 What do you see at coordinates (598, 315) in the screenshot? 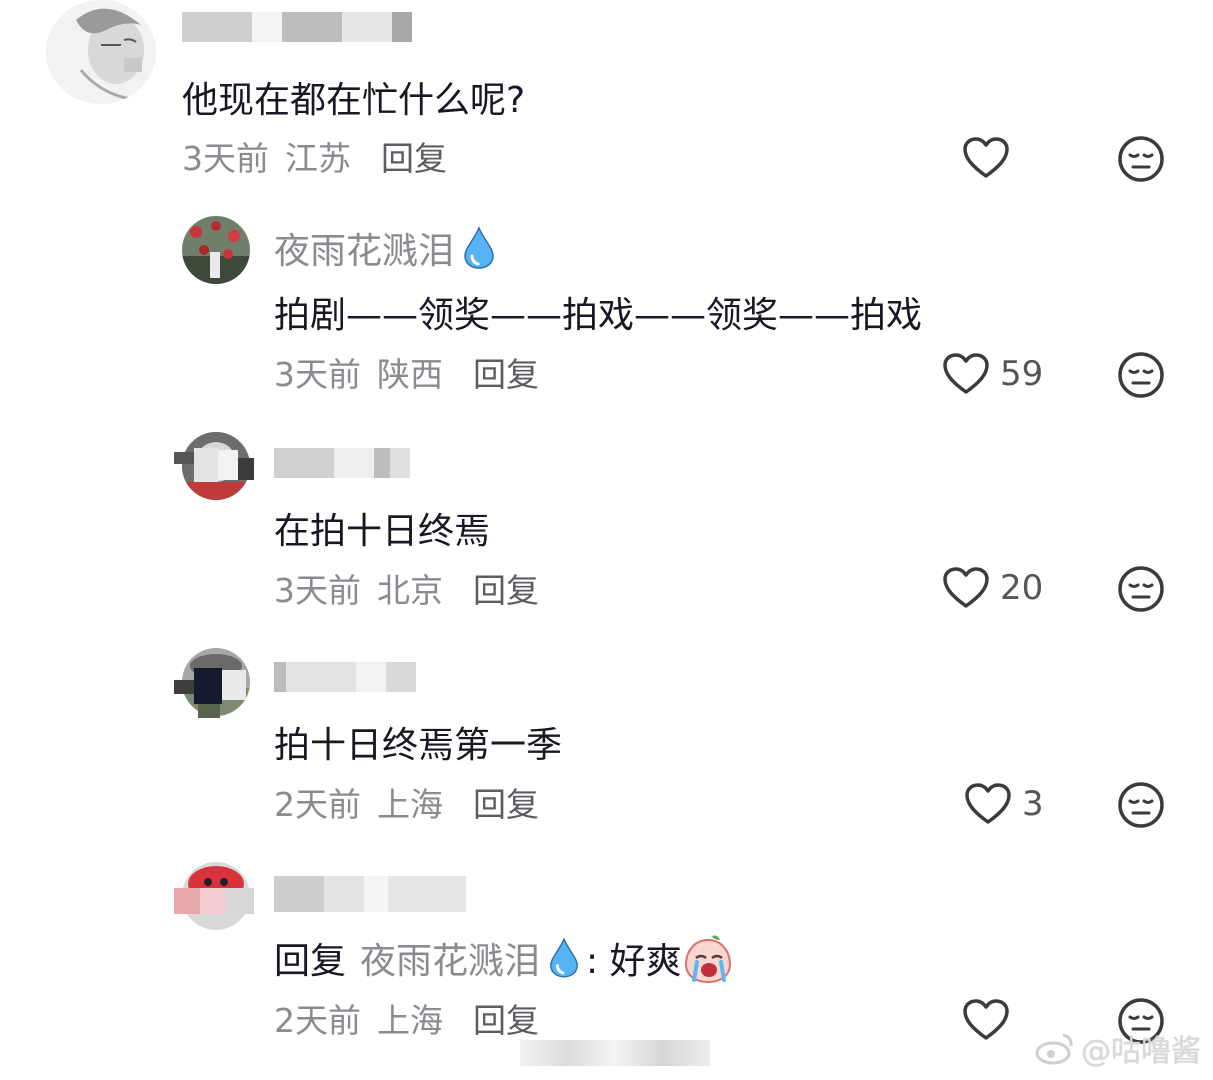
I see `comment-text: 拍剧——领奖——拍戏——领奖——拍戏` at bounding box center [598, 315].